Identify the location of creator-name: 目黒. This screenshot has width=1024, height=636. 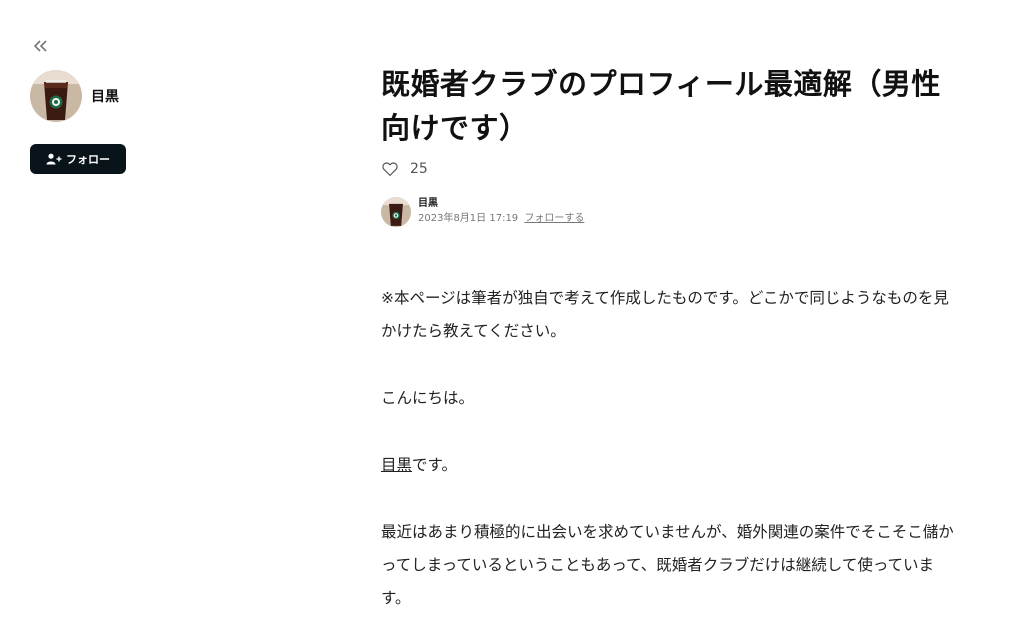
(105, 96).